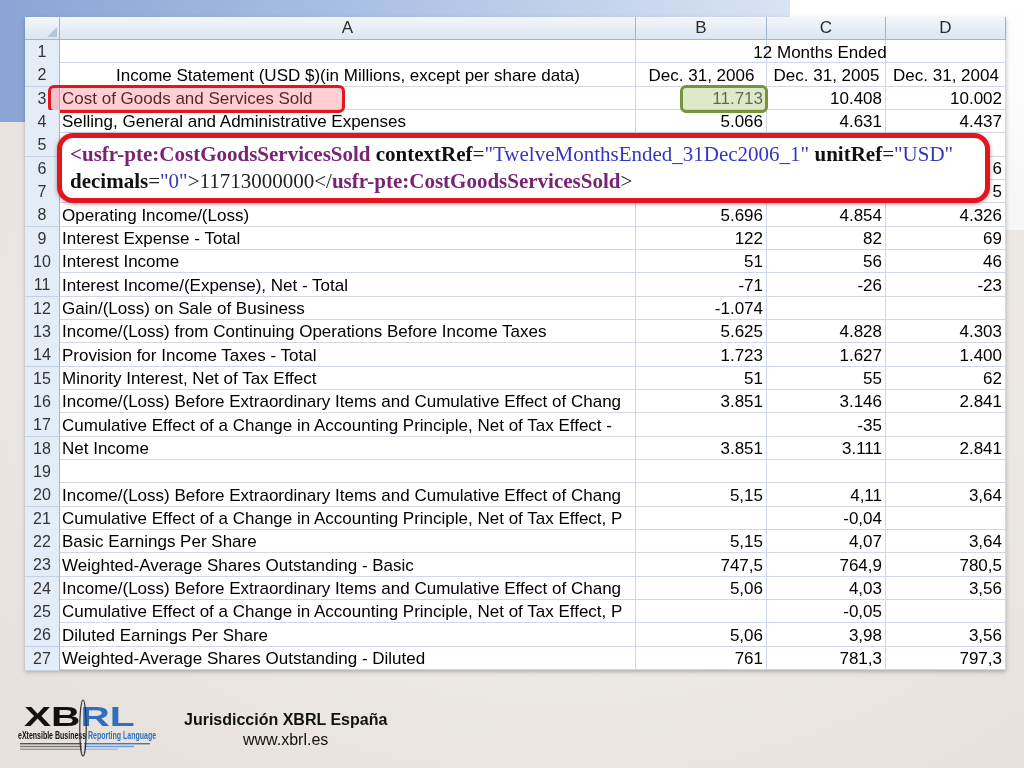 The image size is (1024, 768). Describe the element at coordinates (826, 28) in the screenshot. I see `column-header: C` at that location.